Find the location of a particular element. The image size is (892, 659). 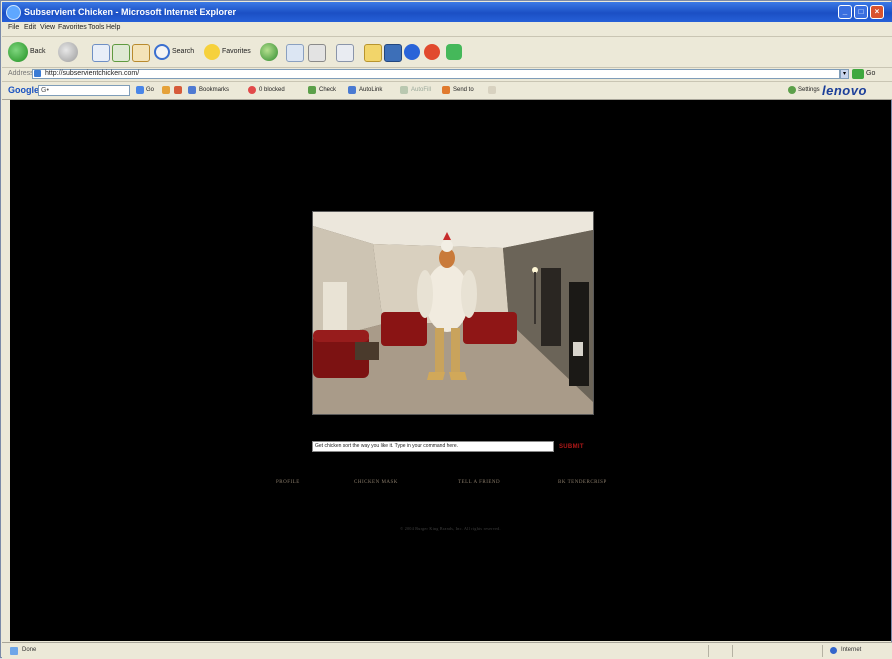

menu-edit: Edit is located at coordinates (30, 27).